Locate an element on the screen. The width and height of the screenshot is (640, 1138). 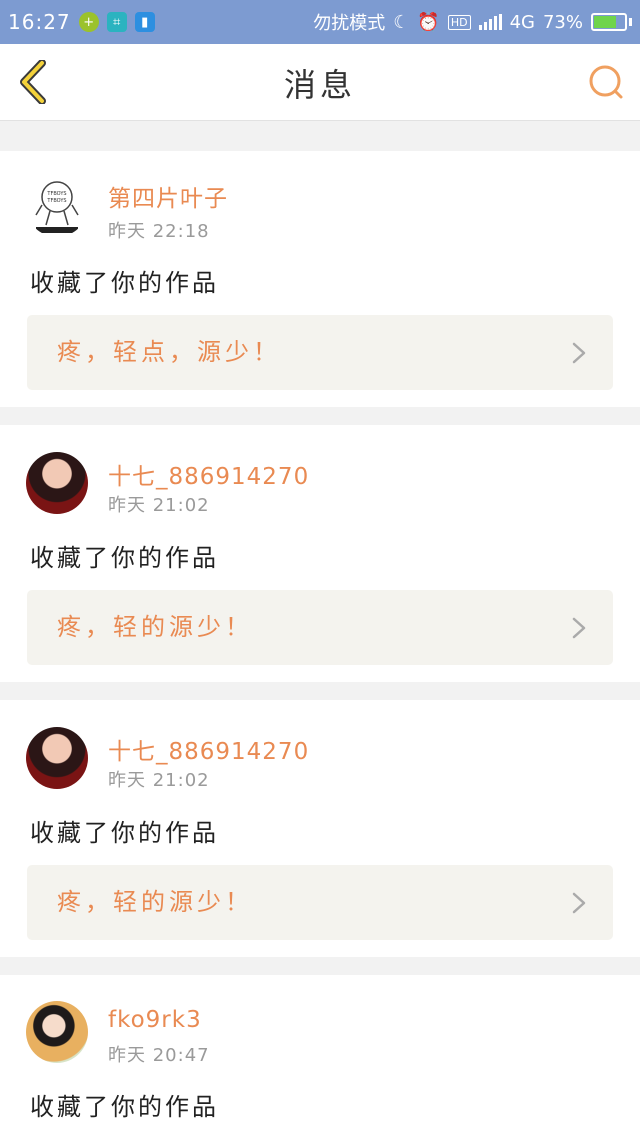
app-header: 消息 is located at coordinates (320, 82).